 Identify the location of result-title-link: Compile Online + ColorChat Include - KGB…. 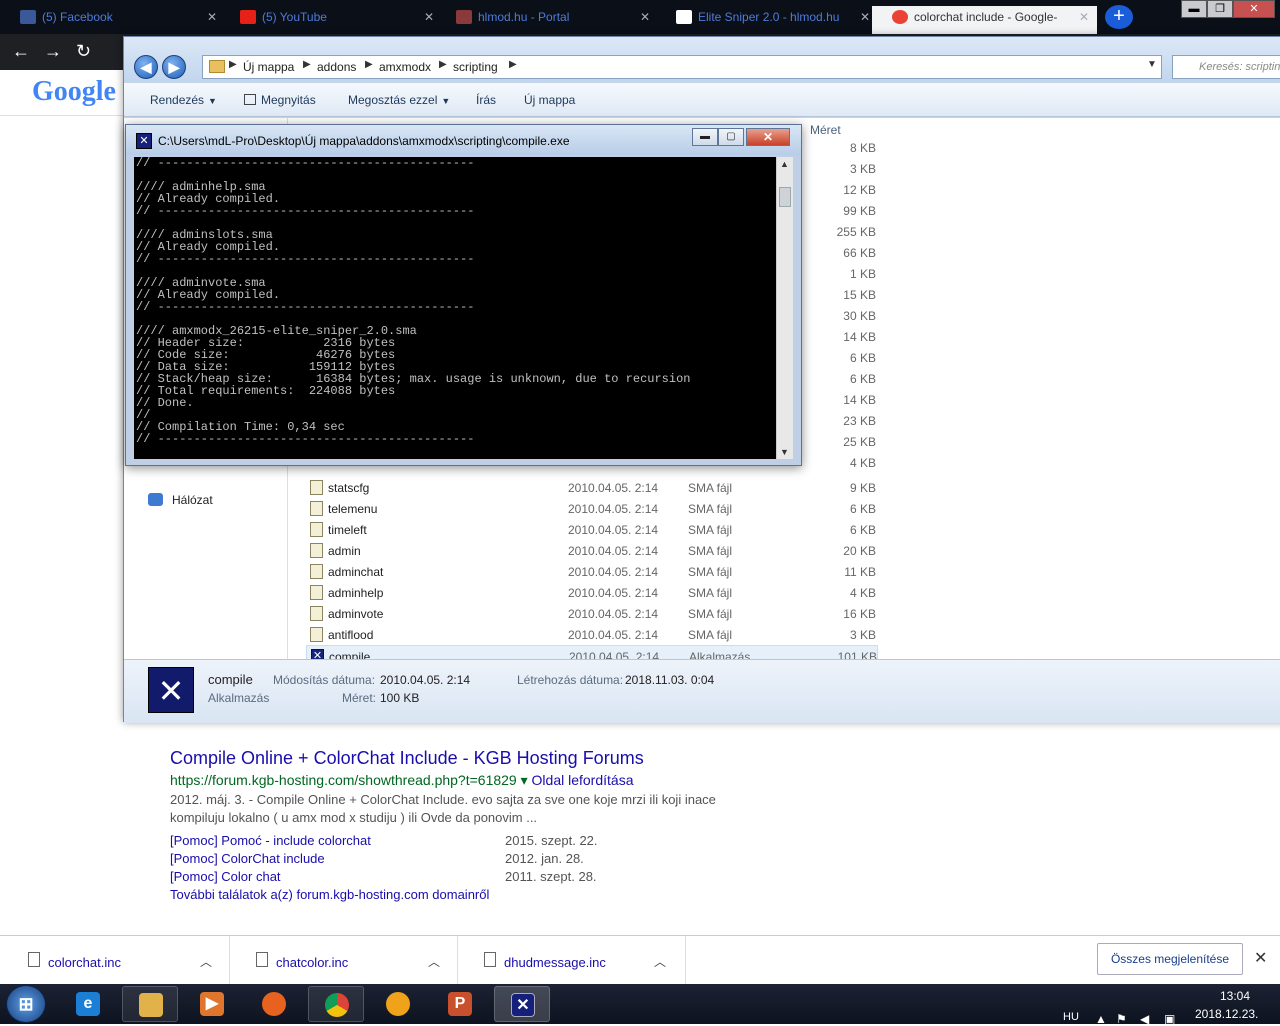
(407, 758).